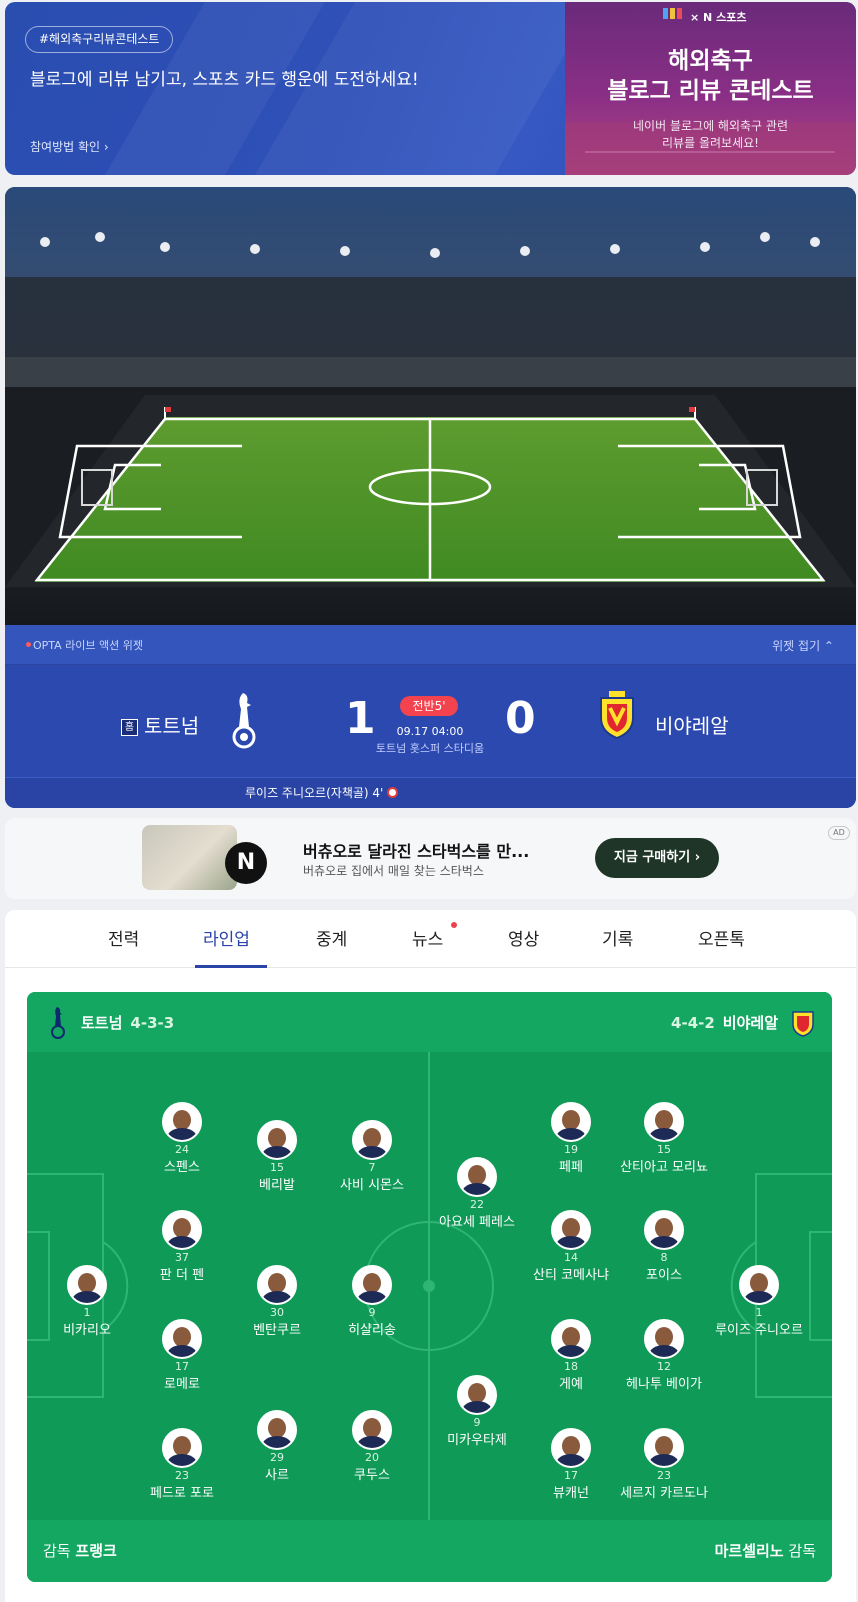 This screenshot has height=1602, width=858. I want to click on promo-sub-line1: 네이버 블로그에 해외축구 관련, so click(710, 126).